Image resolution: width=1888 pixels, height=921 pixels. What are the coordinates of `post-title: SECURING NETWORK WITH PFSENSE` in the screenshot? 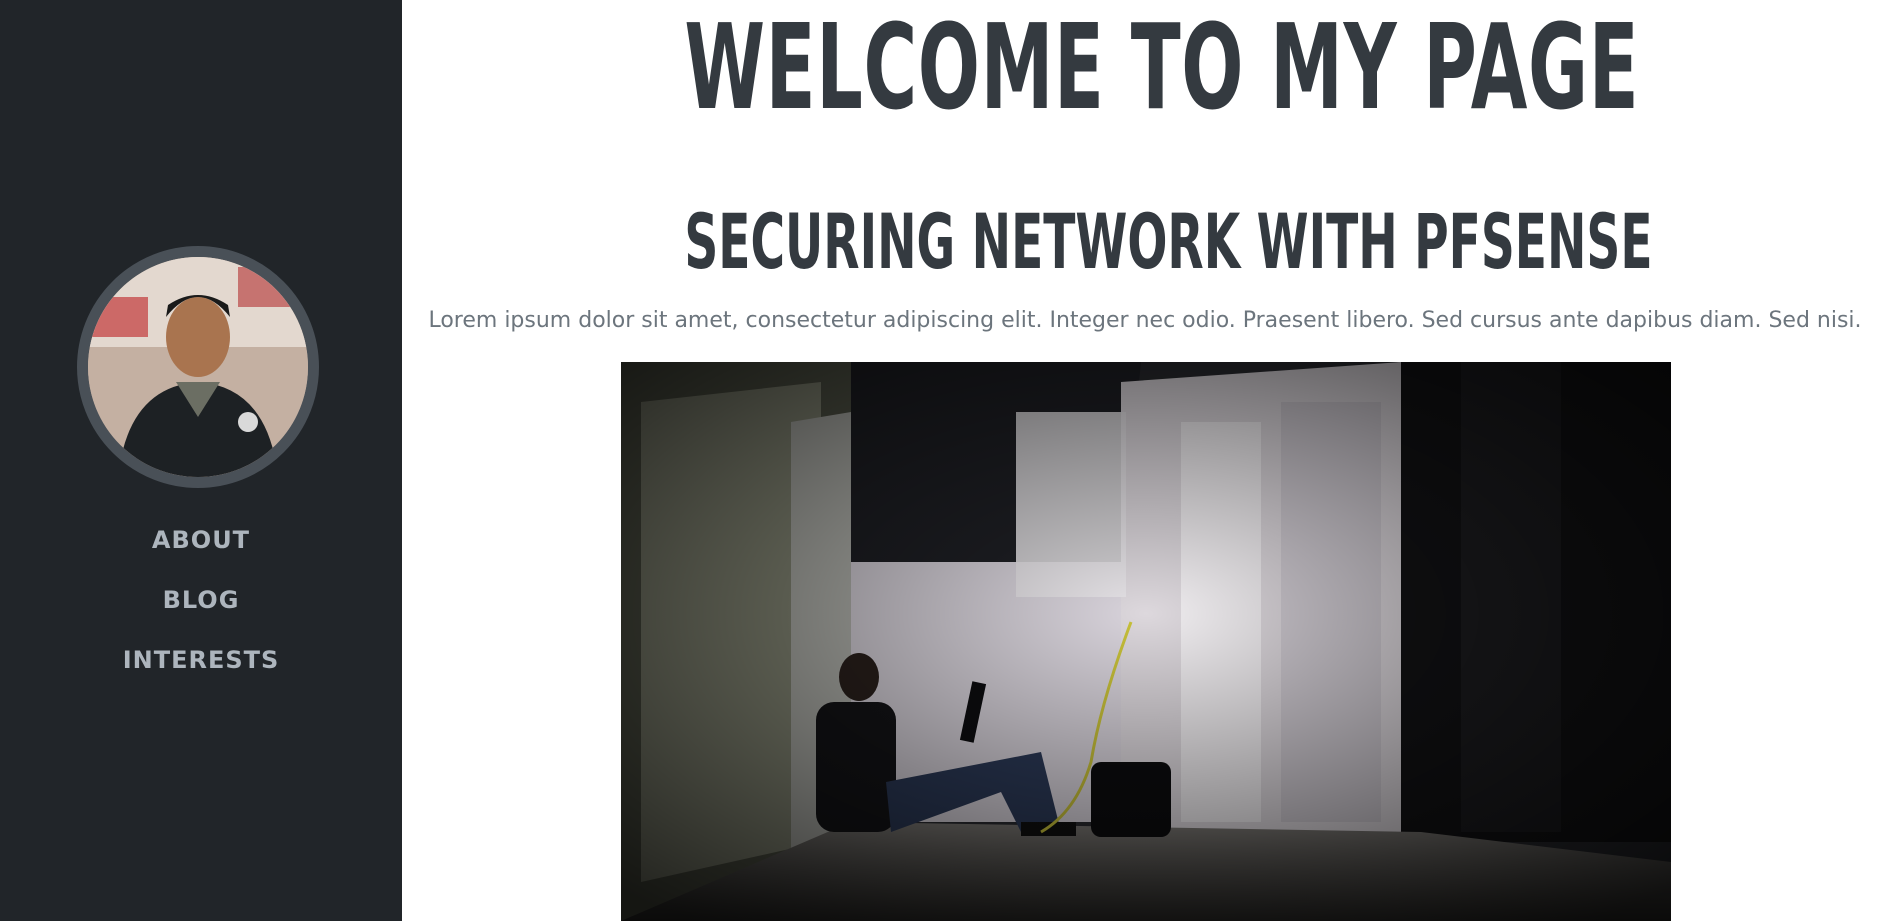 It's located at (1168, 241).